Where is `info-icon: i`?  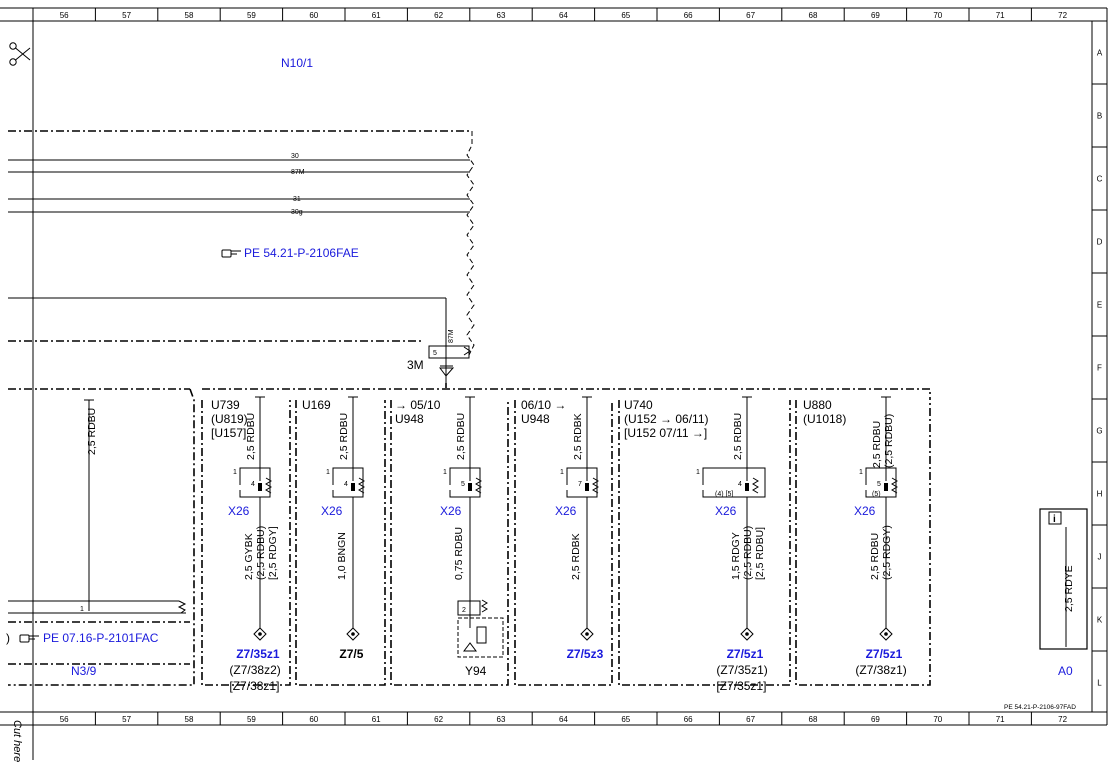
info-icon: i is located at coordinates (1054, 519).